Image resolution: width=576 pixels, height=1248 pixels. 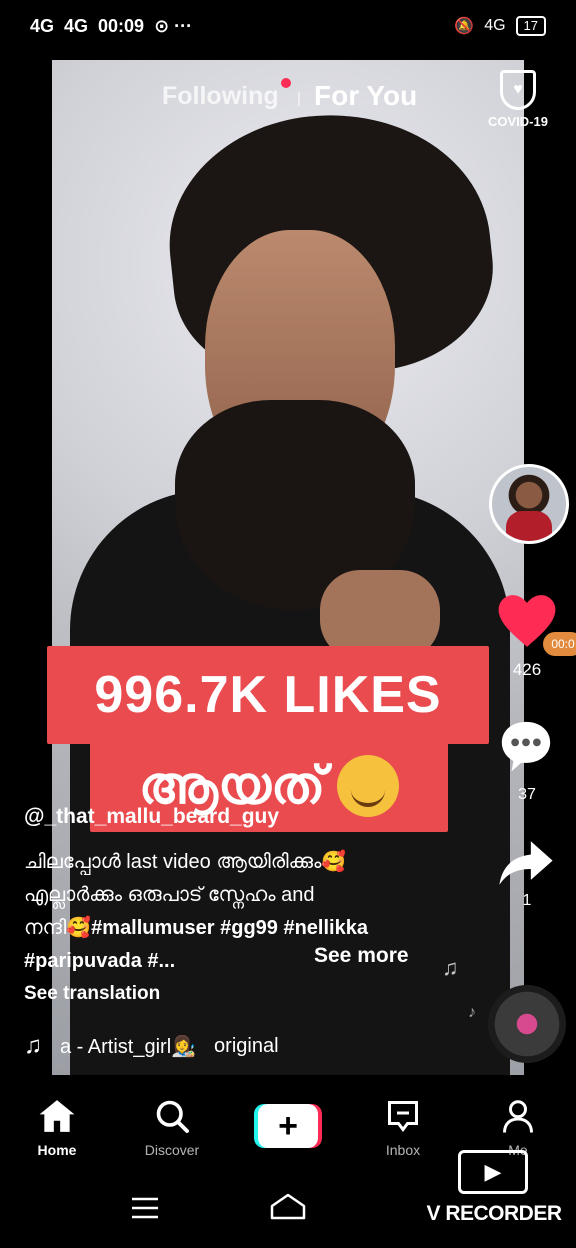 What do you see at coordinates (145, 1208) in the screenshot?
I see `menu-icon` at bounding box center [145, 1208].